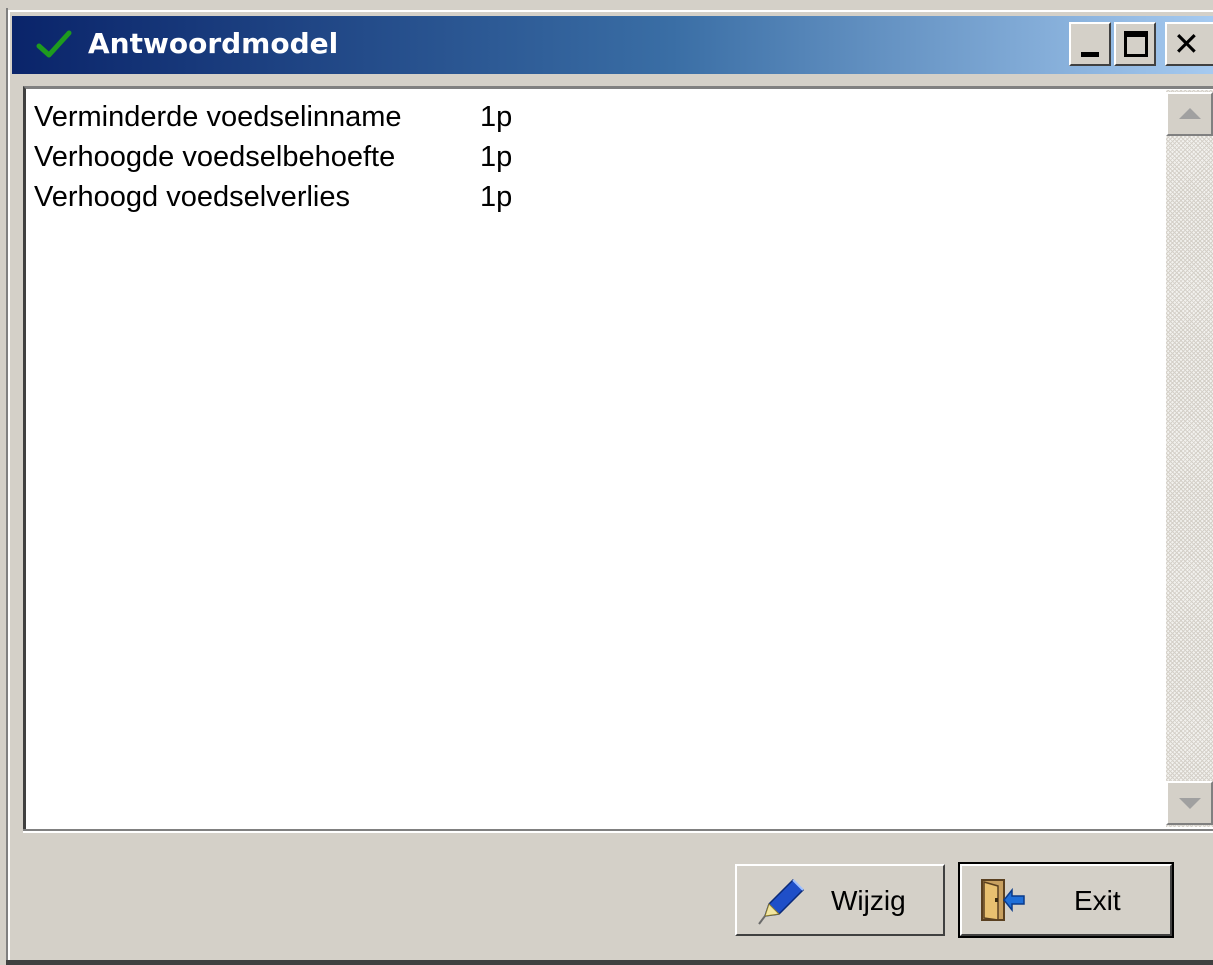 The width and height of the screenshot is (1213, 965). What do you see at coordinates (213, 43) in the screenshot?
I see `window-title: Antwoordmodel` at bounding box center [213, 43].